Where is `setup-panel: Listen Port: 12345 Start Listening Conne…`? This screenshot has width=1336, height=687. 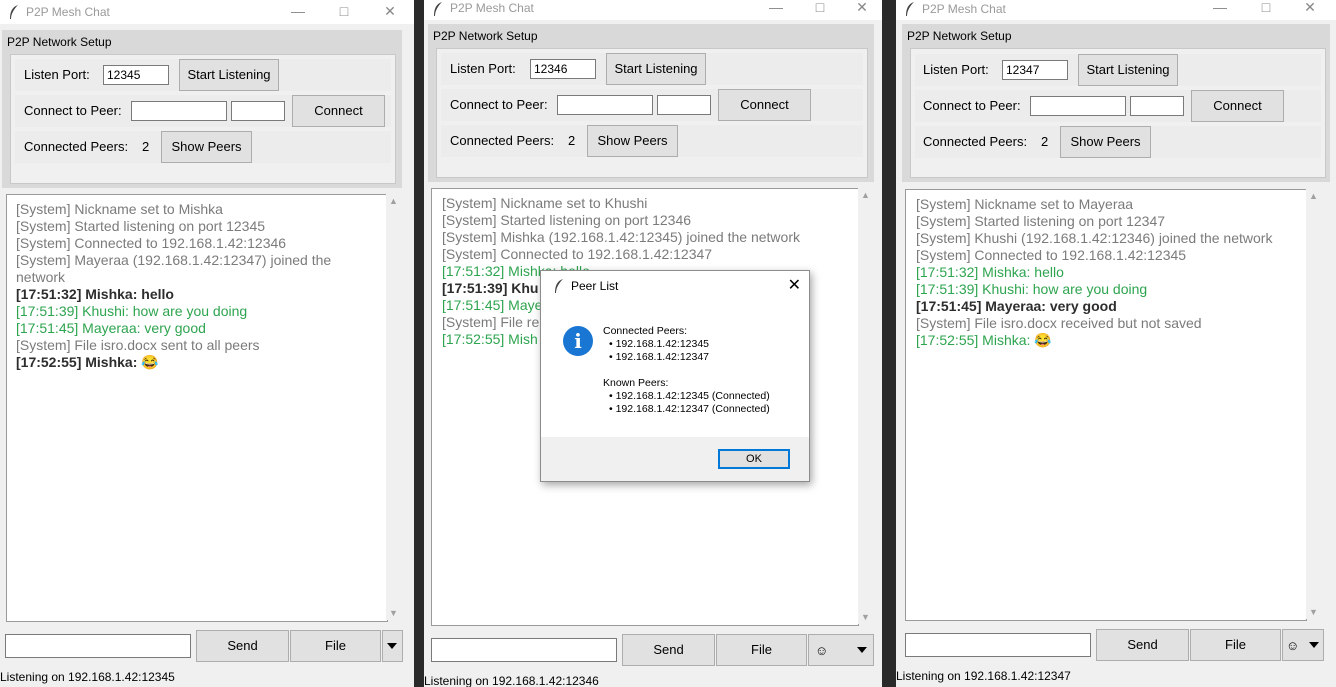 setup-panel: Listen Port: 12345 Start Listening Conne… is located at coordinates (203, 119).